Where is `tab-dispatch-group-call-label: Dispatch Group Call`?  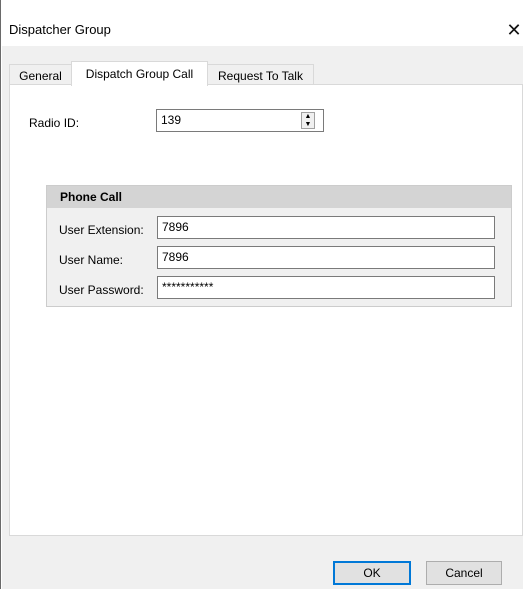
tab-dispatch-group-call-label: Dispatch Group Call is located at coordinates (139, 74).